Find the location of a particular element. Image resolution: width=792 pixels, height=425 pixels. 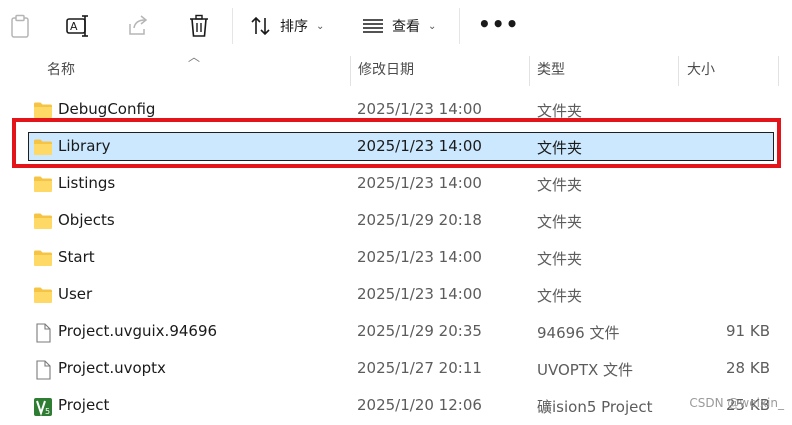

more-options-button: ••• is located at coordinates (498, 24).